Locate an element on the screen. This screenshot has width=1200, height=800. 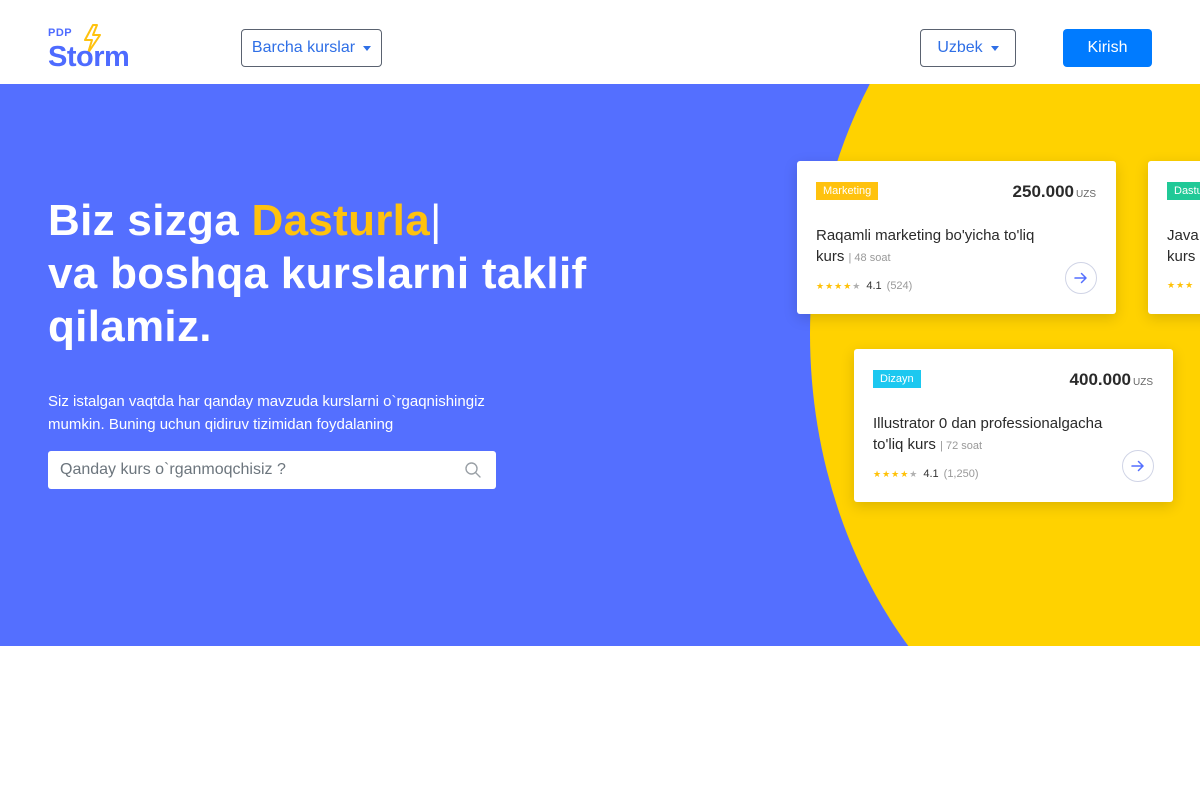
pdp-storm-logo: PDP Storm is located at coordinates (98, 48).